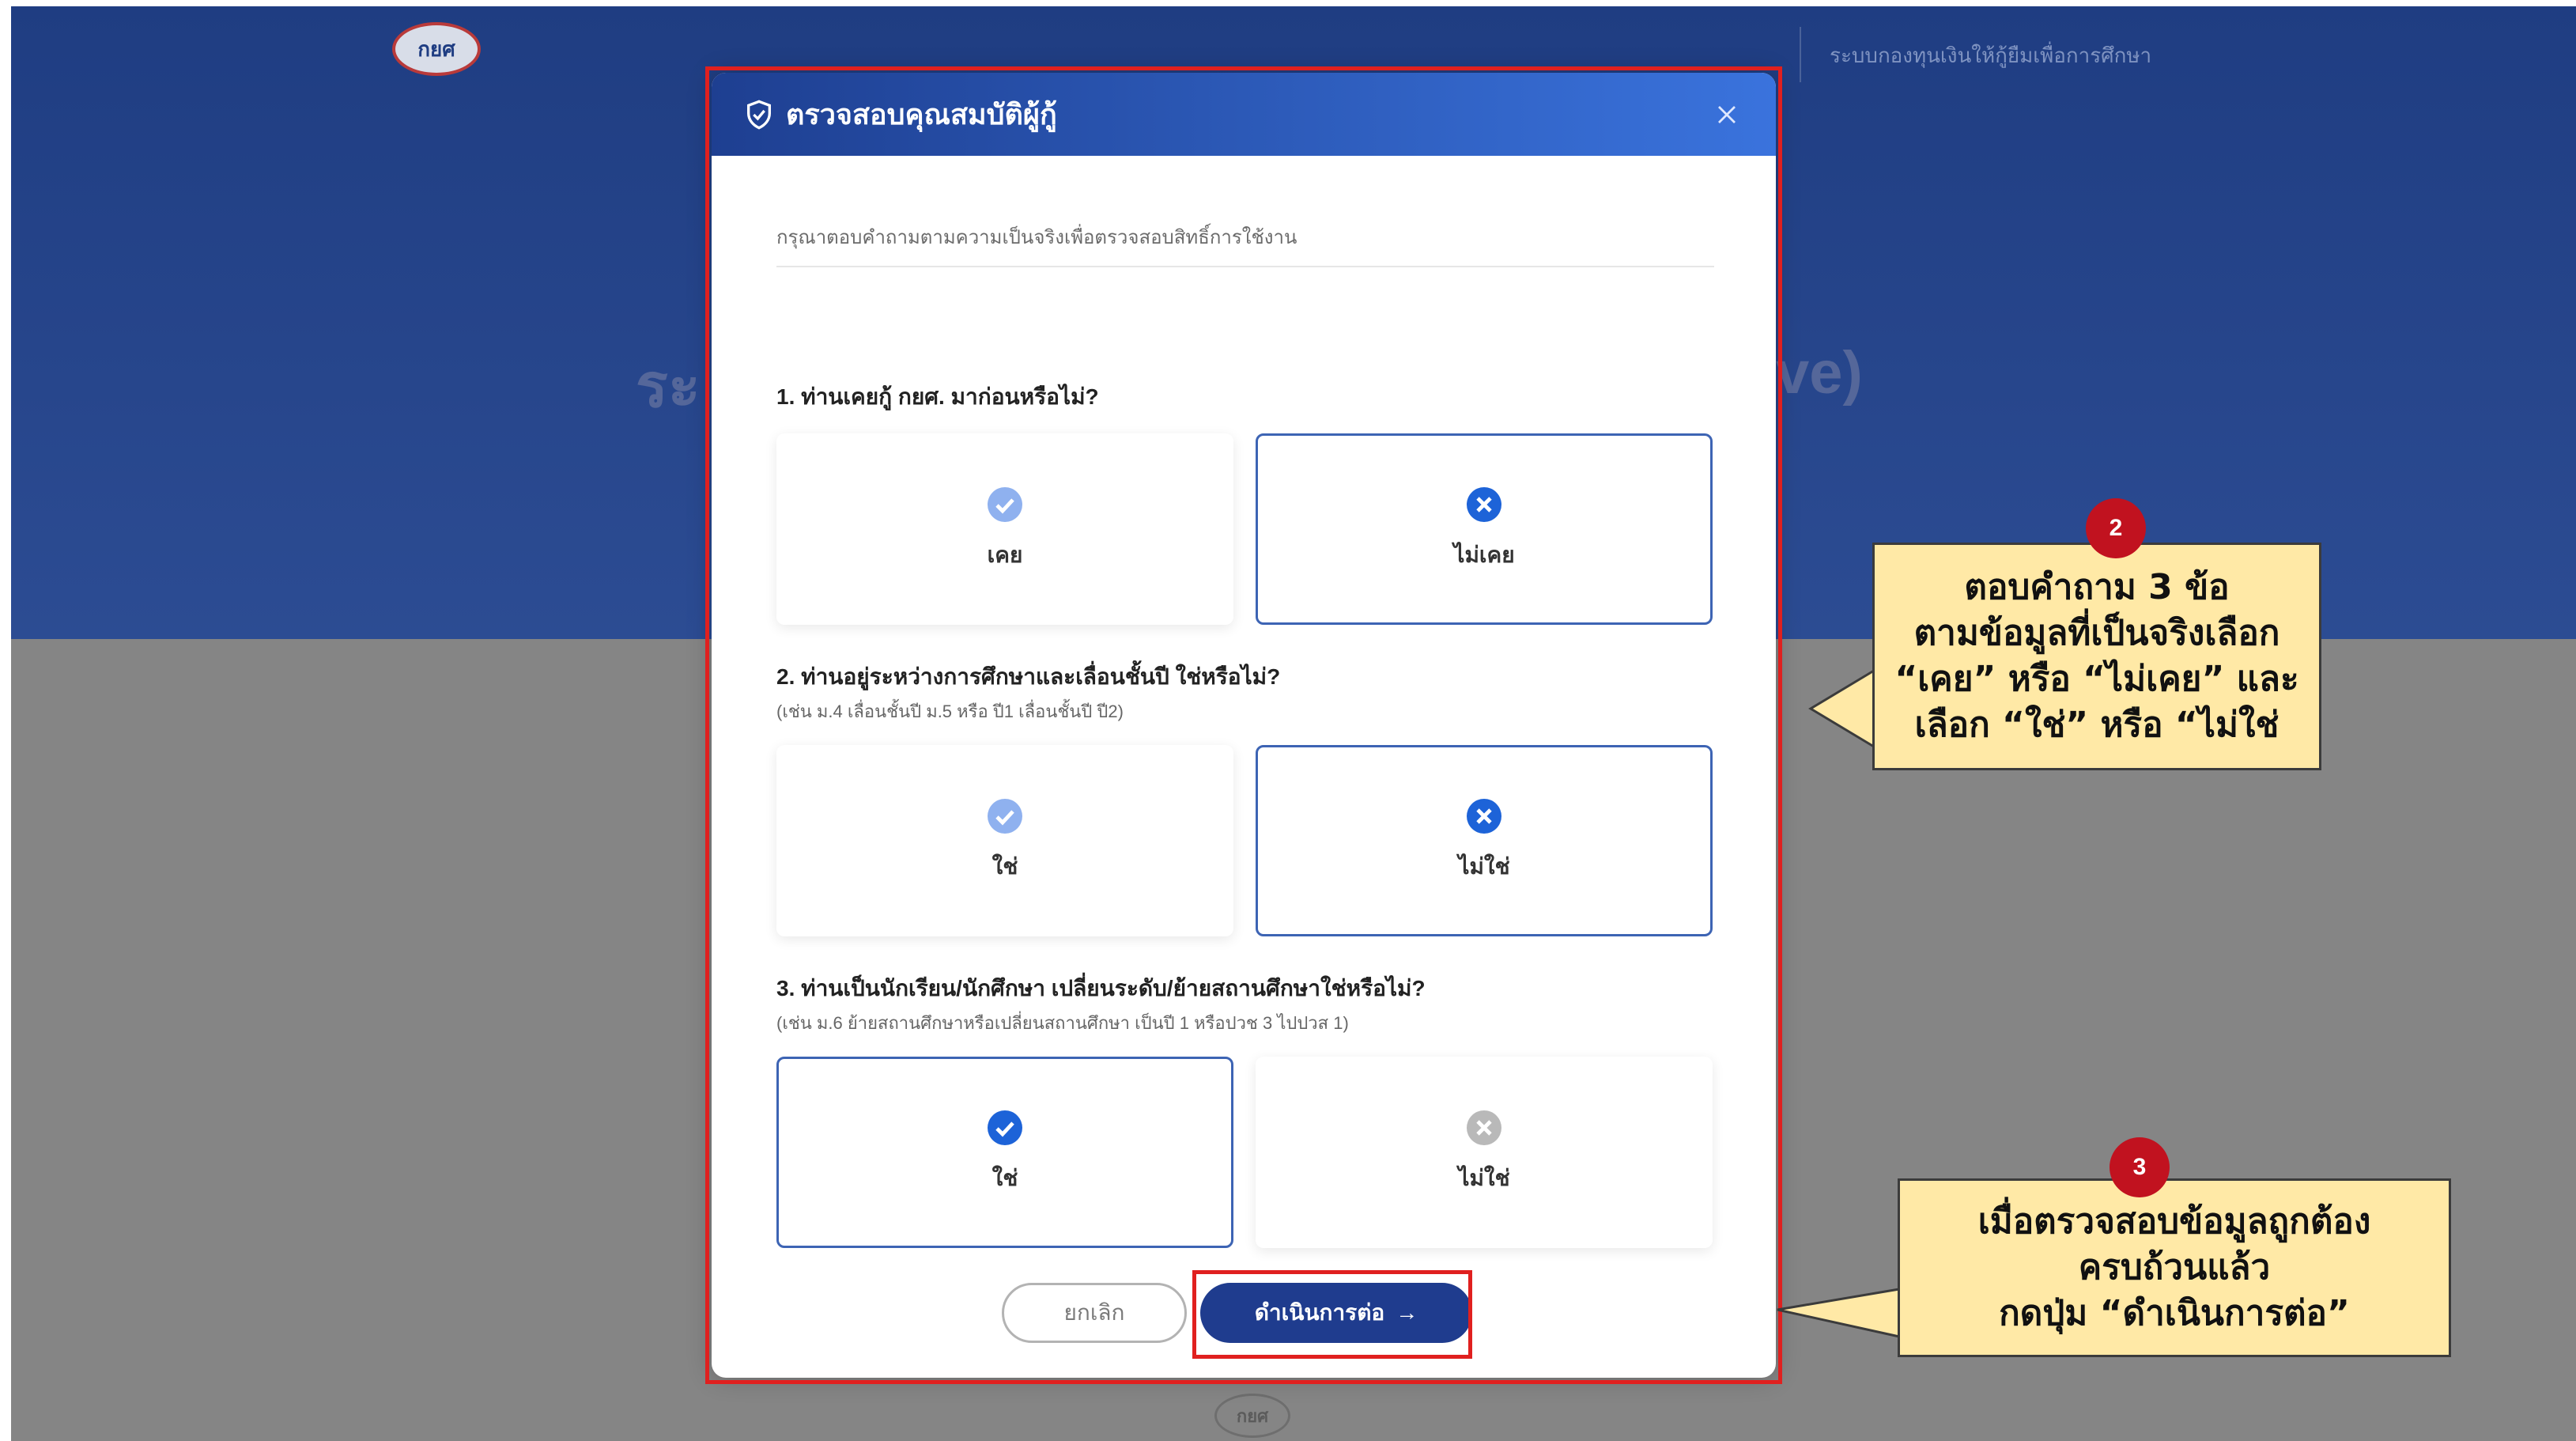 The width and height of the screenshot is (2576, 1441). I want to click on callout-line: “เคย” หรือ “ไม่เคย” และ, so click(2096, 679).